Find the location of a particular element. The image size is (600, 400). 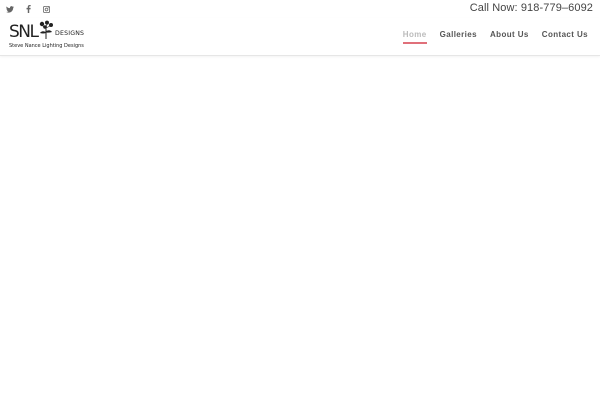

nav-item-home: Home is located at coordinates (414, 37).